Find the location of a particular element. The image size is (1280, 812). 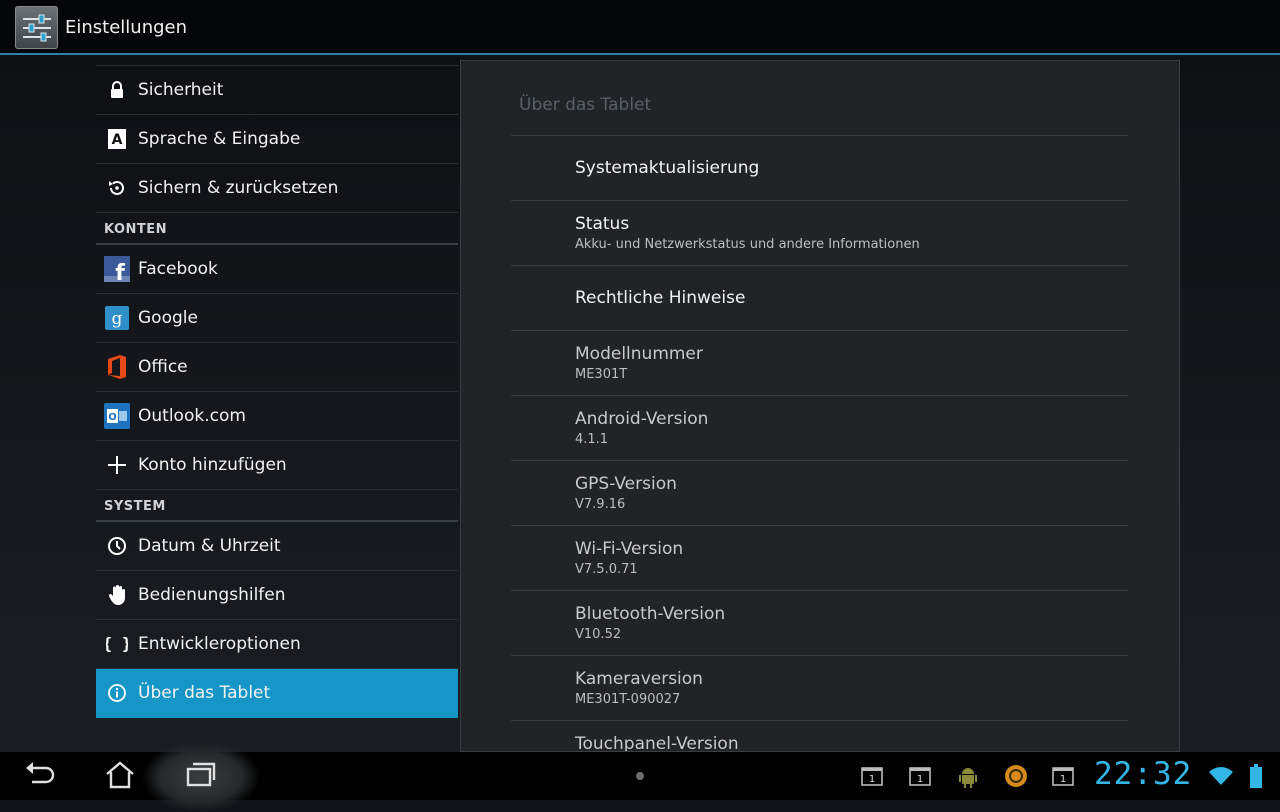

keyboard-a-icon: A is located at coordinates (117, 139).